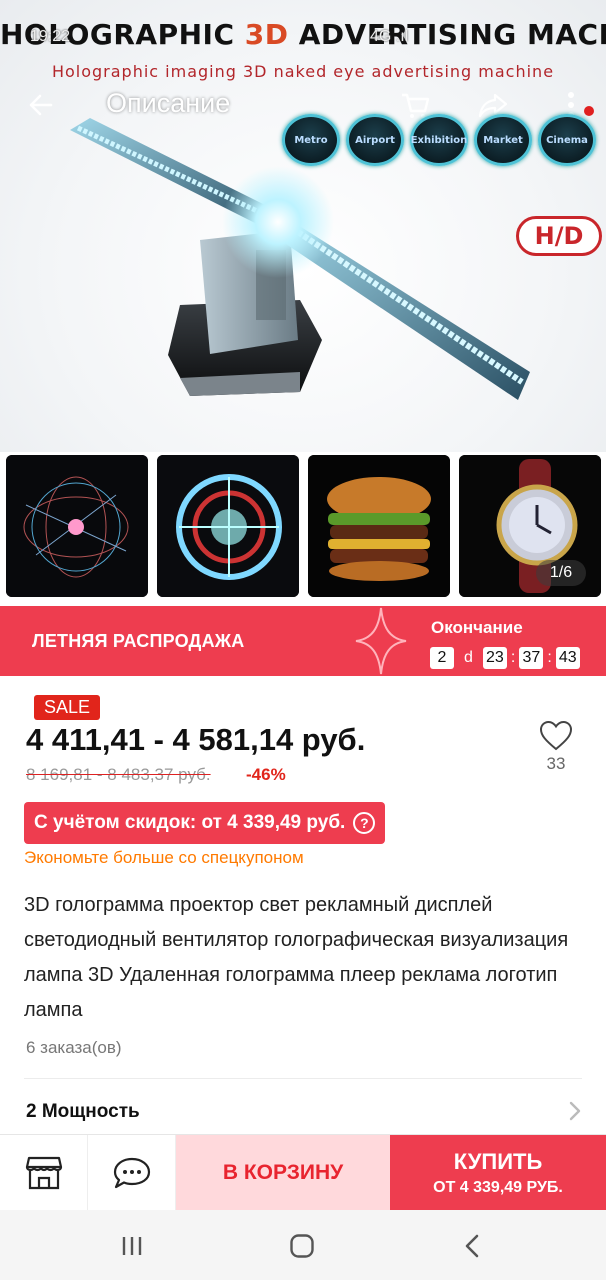 This screenshot has width=606, height=1280. I want to click on add-to-cart-button: В КОРЗИНУ, so click(283, 1173).